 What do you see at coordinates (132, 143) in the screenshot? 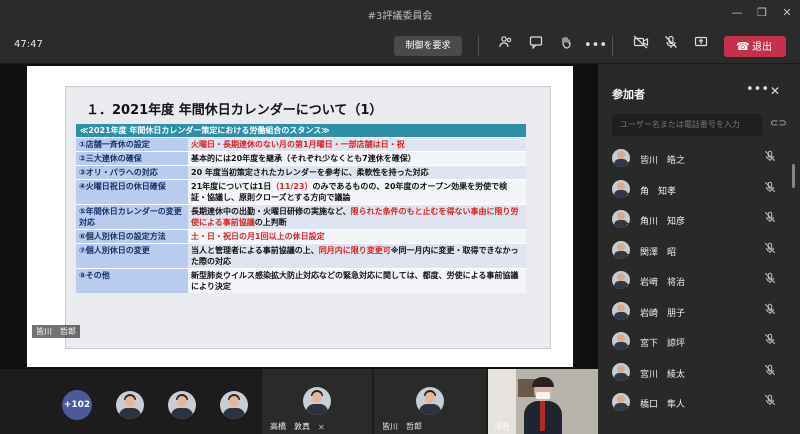
I see `policy-key: ①店舗一斉休の設定` at bounding box center [132, 143].